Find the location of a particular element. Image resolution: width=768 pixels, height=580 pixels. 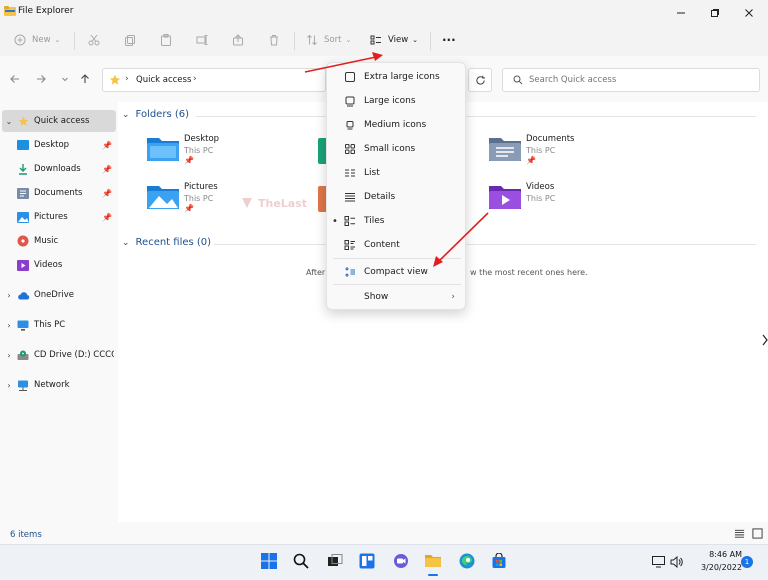

sidebar-item-network: › Network is located at coordinates (59, 385).